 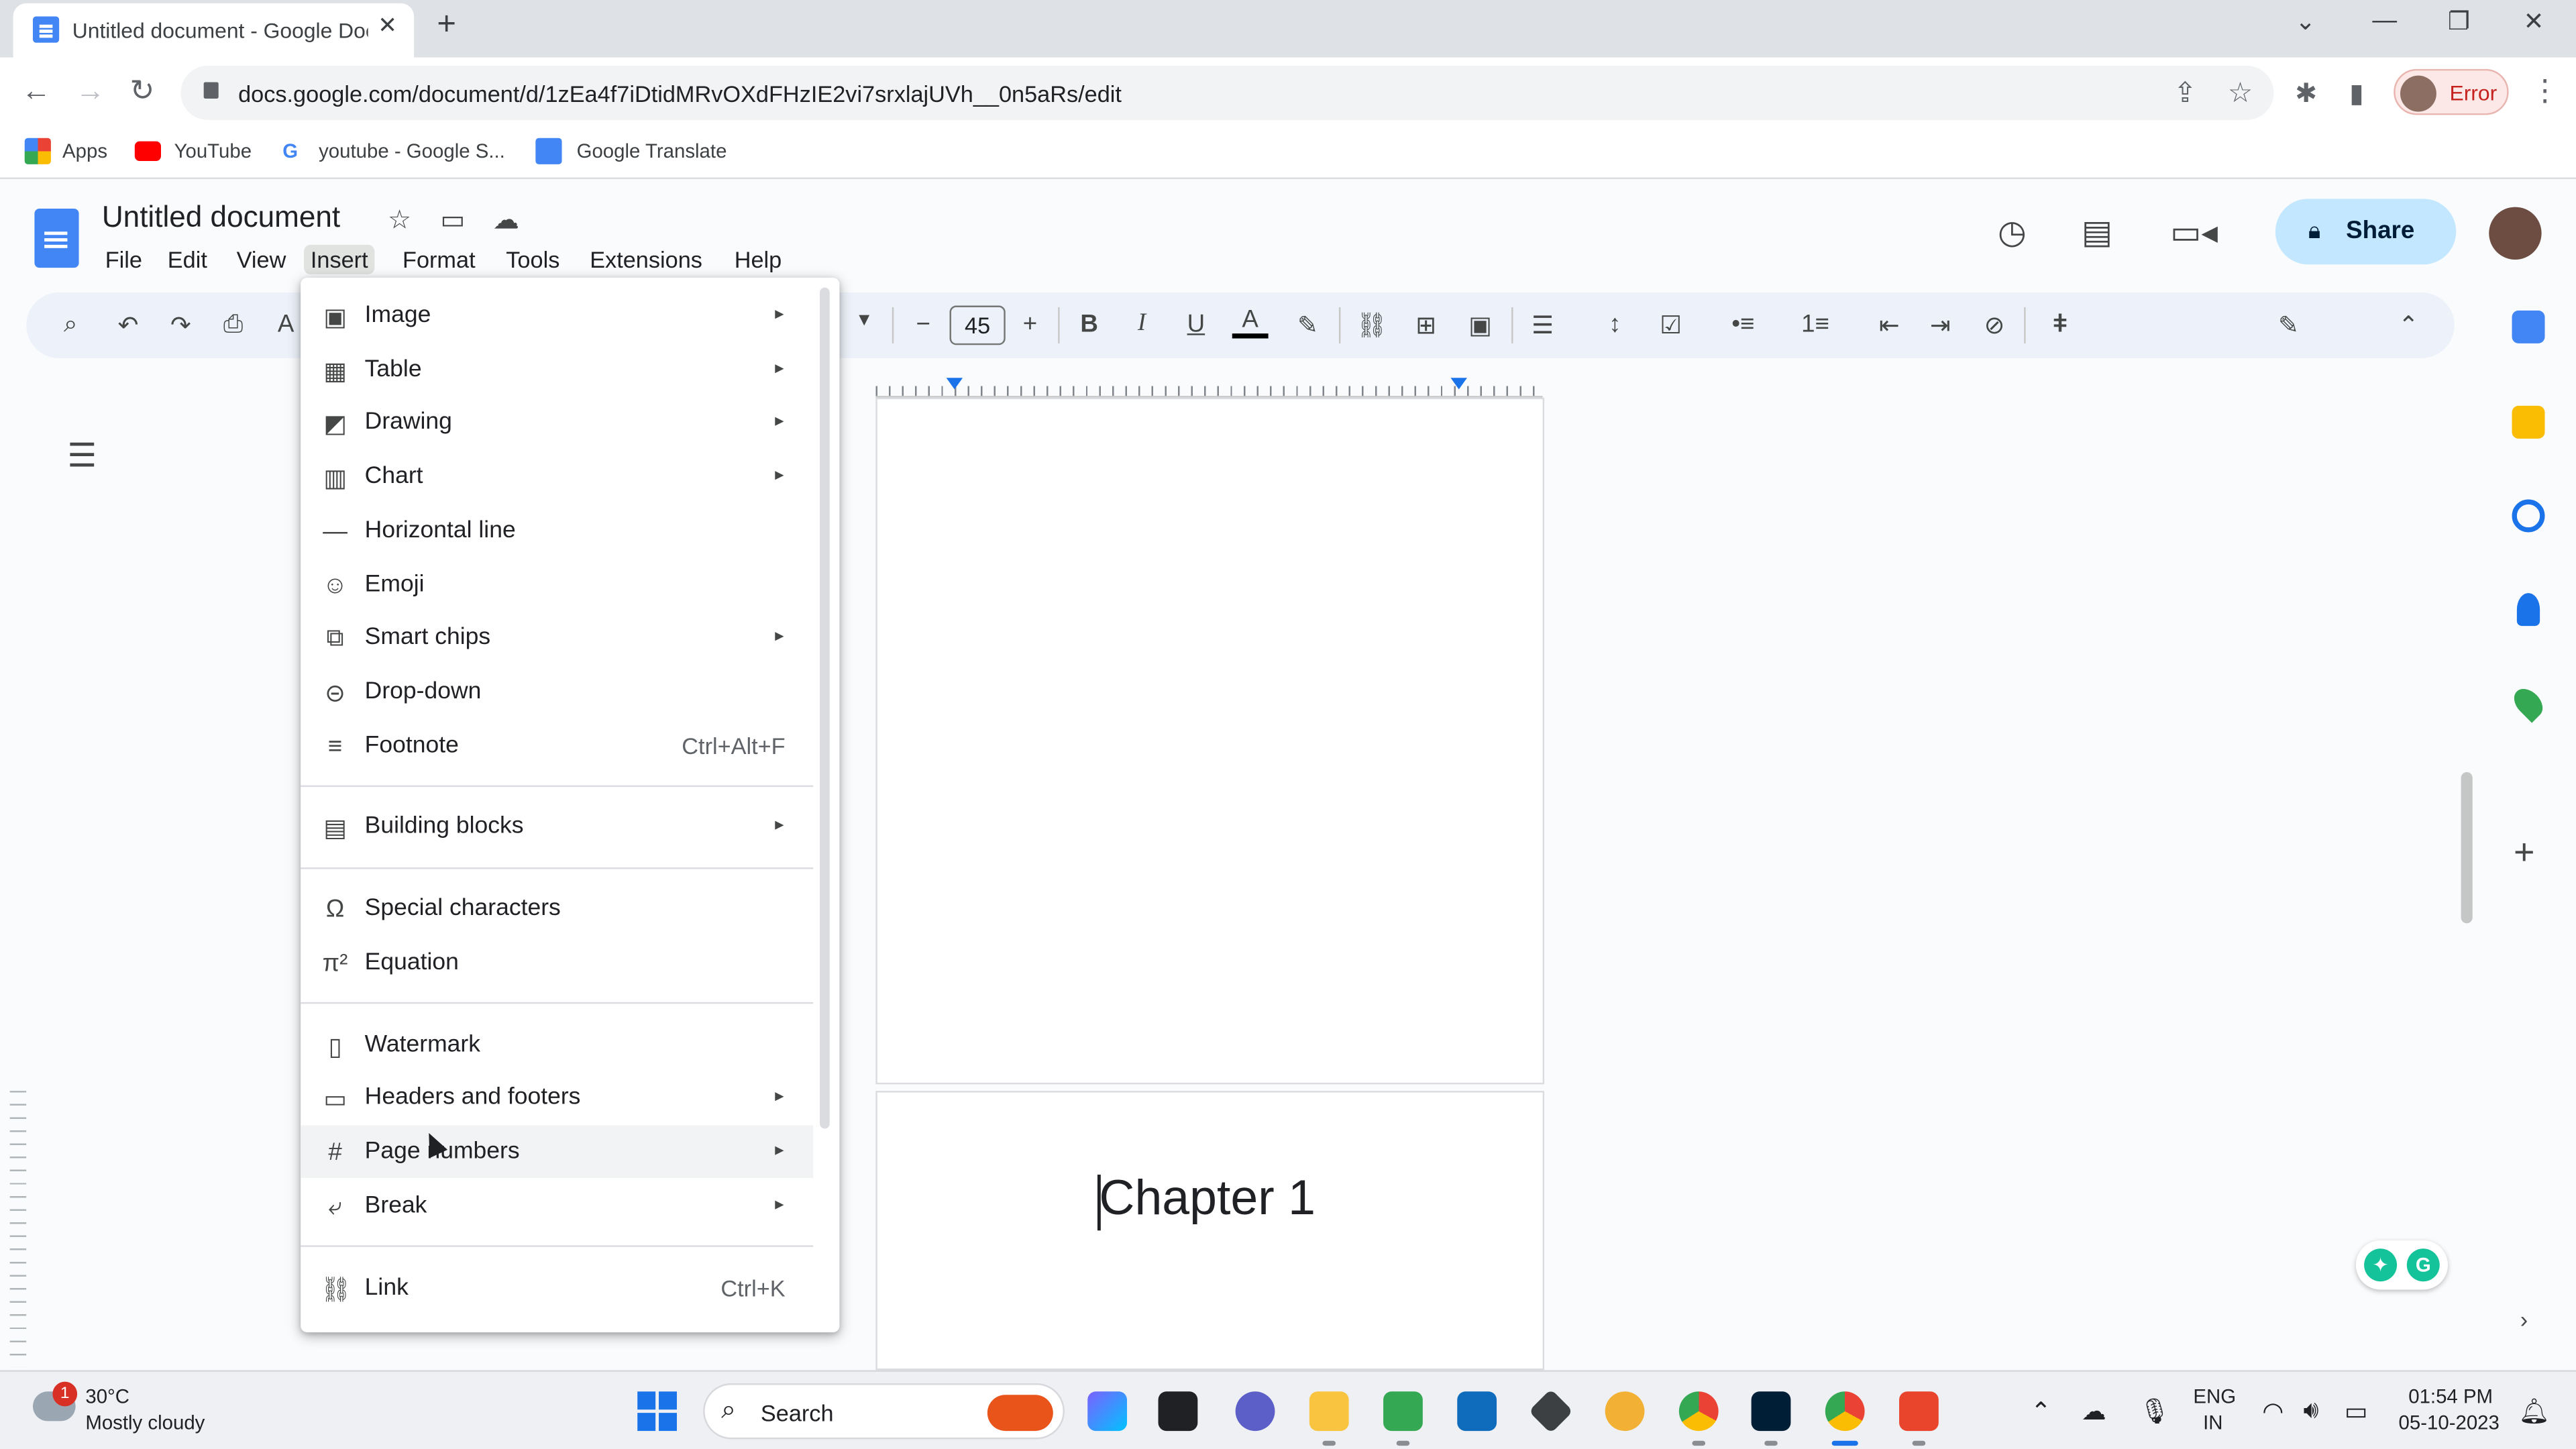 What do you see at coordinates (2240, 93) in the screenshot?
I see `bookmark-star-icon: ☆` at bounding box center [2240, 93].